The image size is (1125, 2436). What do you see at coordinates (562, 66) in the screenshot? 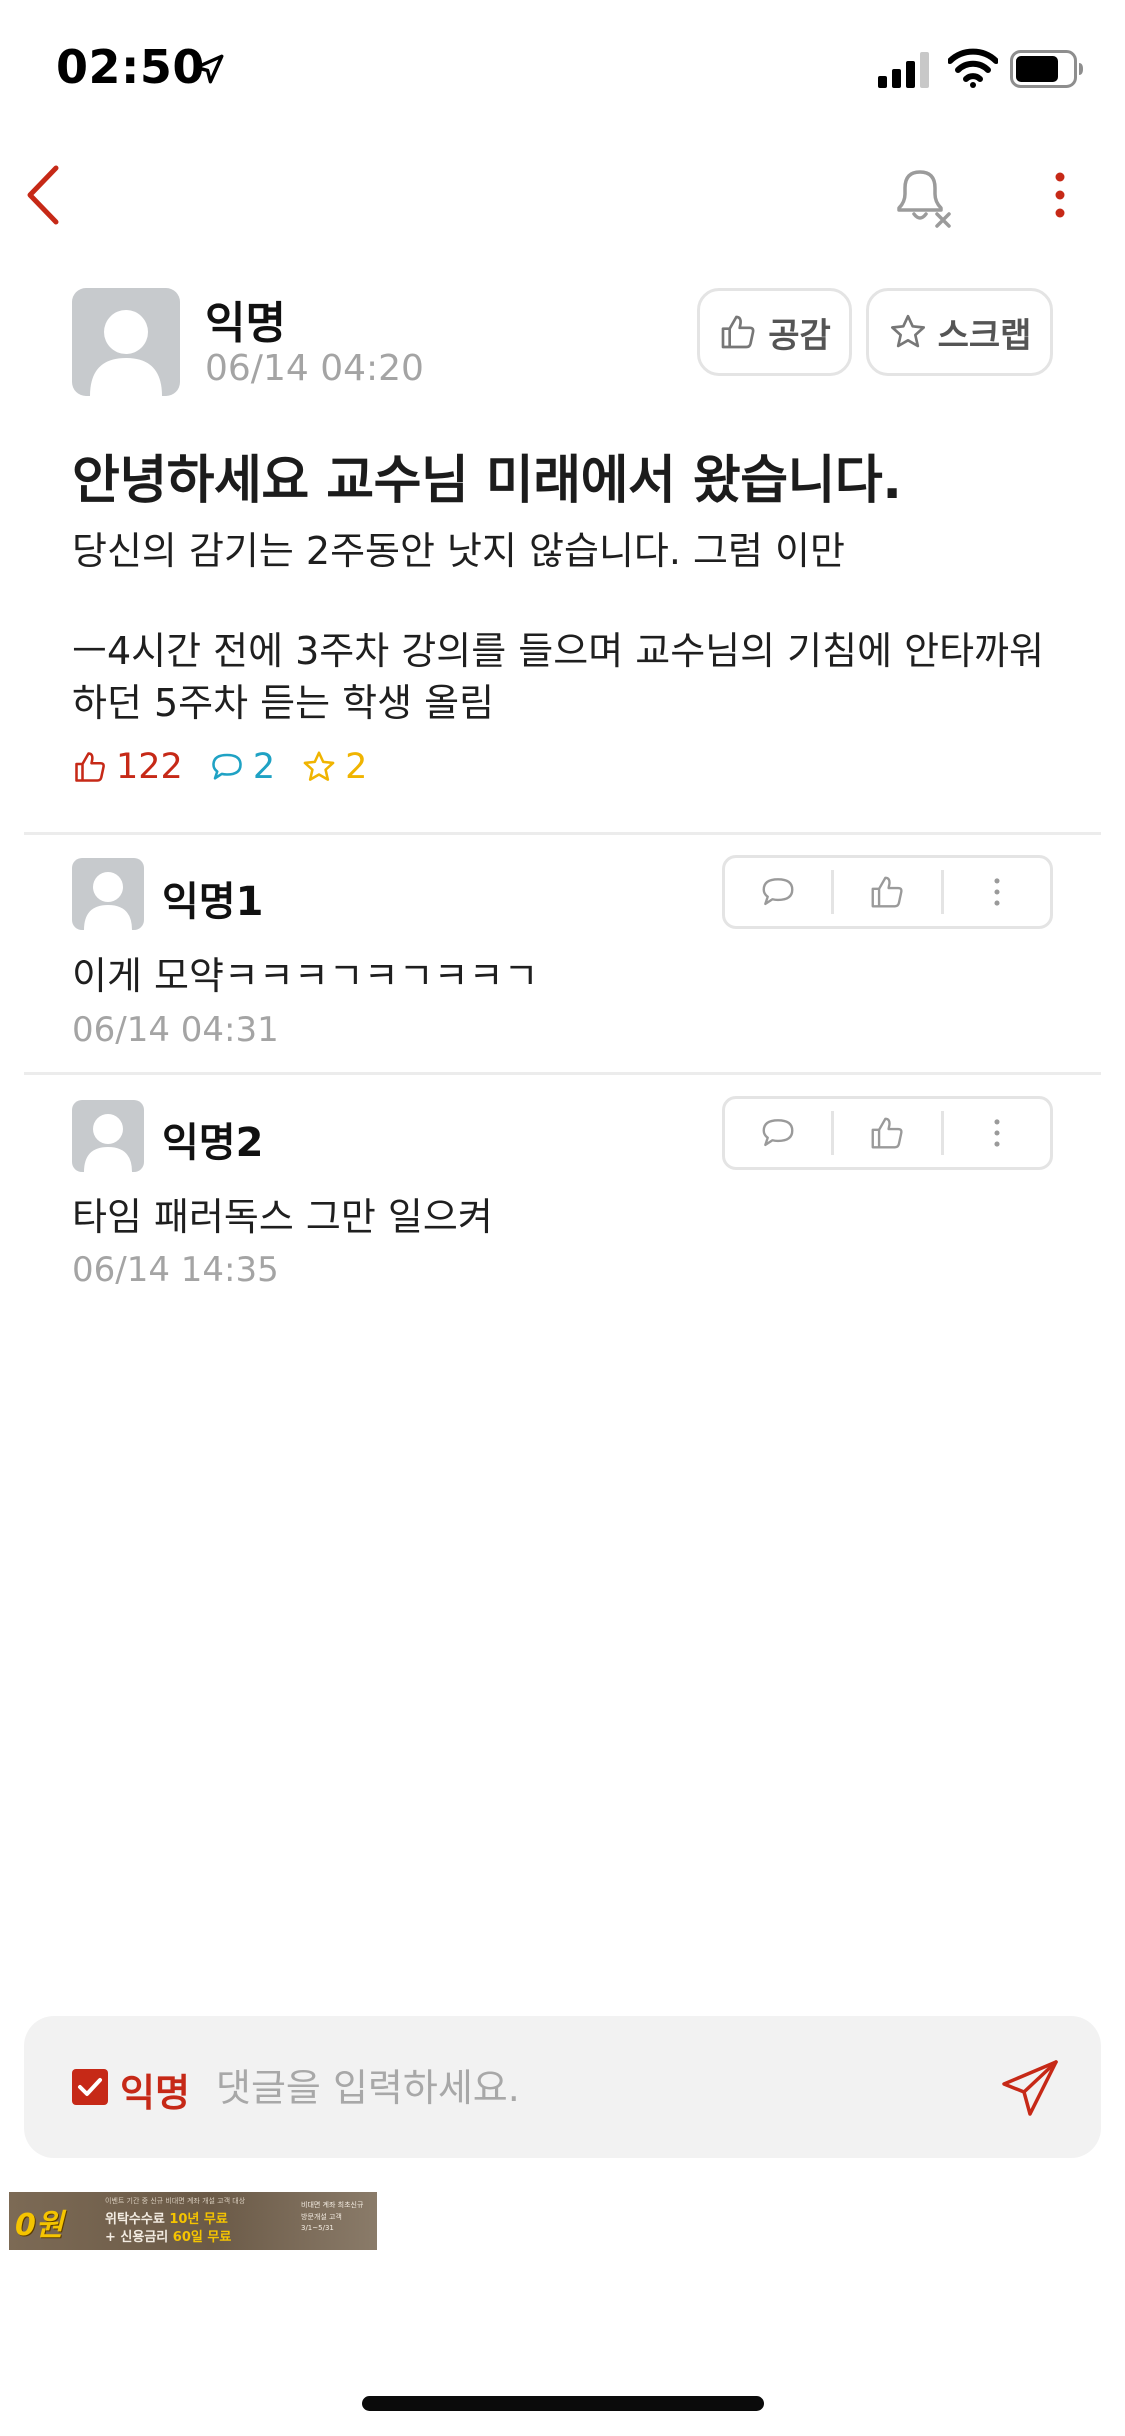
I see `status-bar: 02:50` at bounding box center [562, 66].